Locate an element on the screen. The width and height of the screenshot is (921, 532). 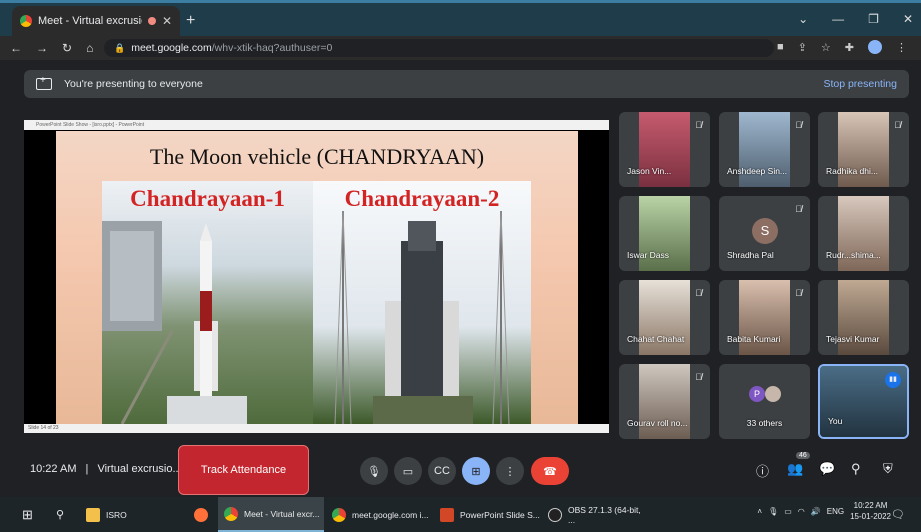
back-icon: ← is located at coordinates (16, 48).